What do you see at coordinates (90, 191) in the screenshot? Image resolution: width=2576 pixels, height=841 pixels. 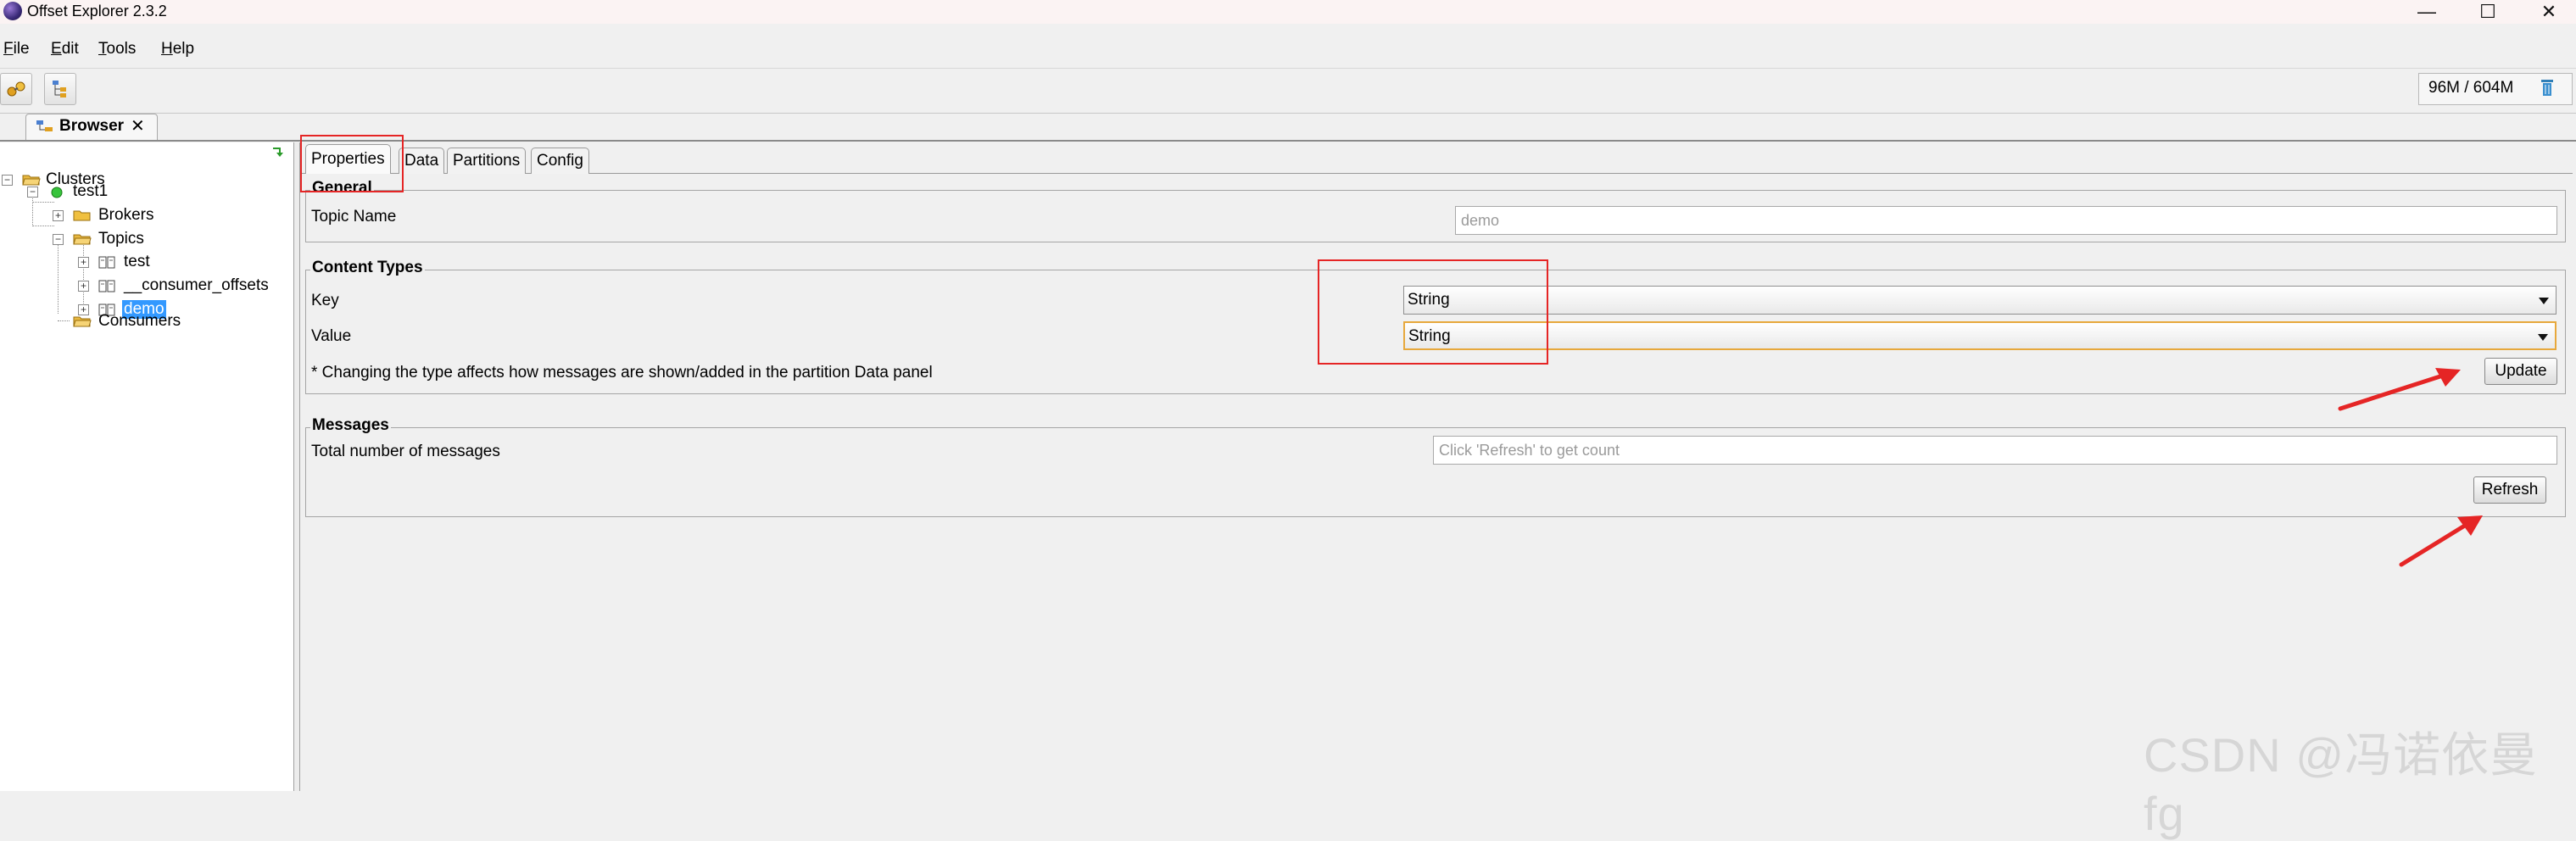 I see `tree-item-cluster: test1` at bounding box center [90, 191].